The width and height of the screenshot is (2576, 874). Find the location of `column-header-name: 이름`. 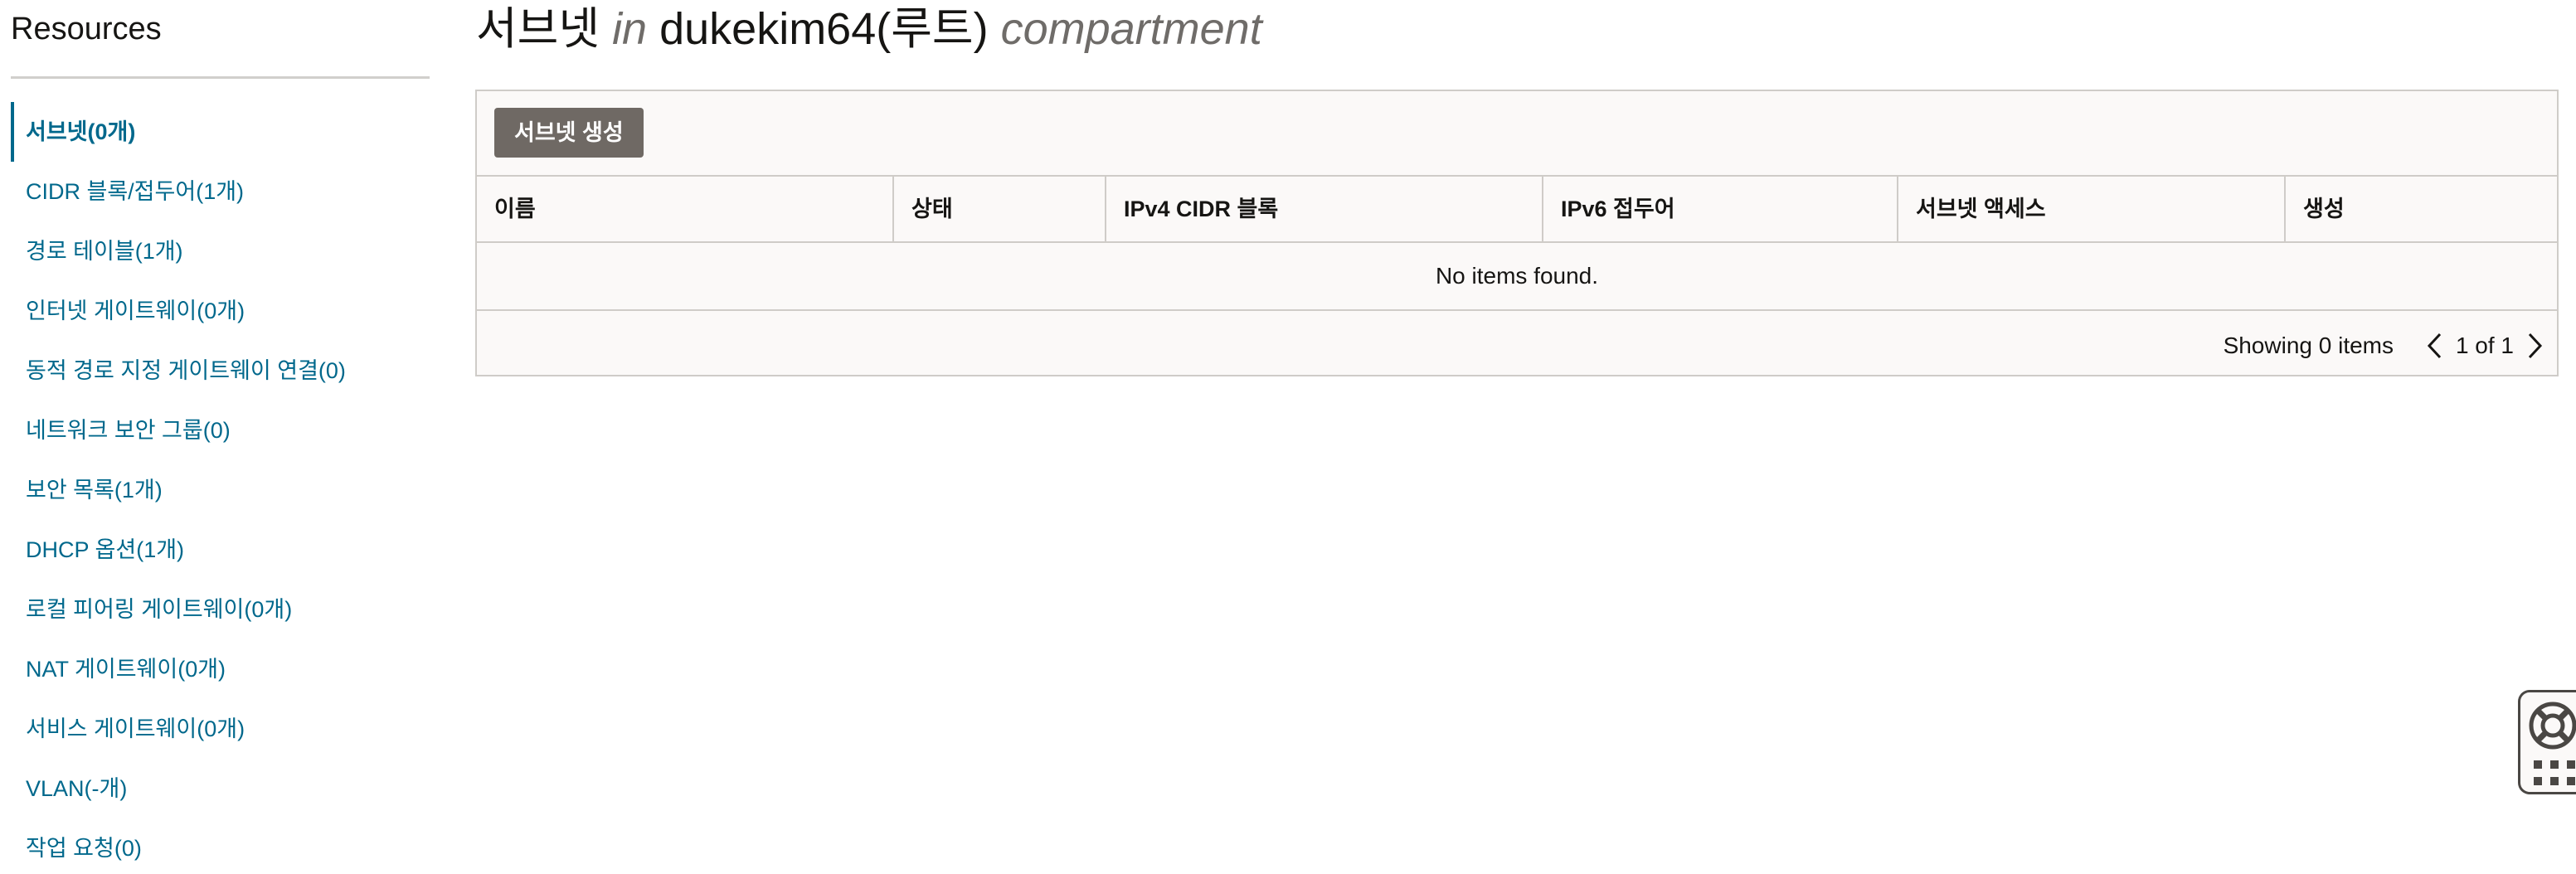

column-header-name: 이름 is located at coordinates (686, 209).